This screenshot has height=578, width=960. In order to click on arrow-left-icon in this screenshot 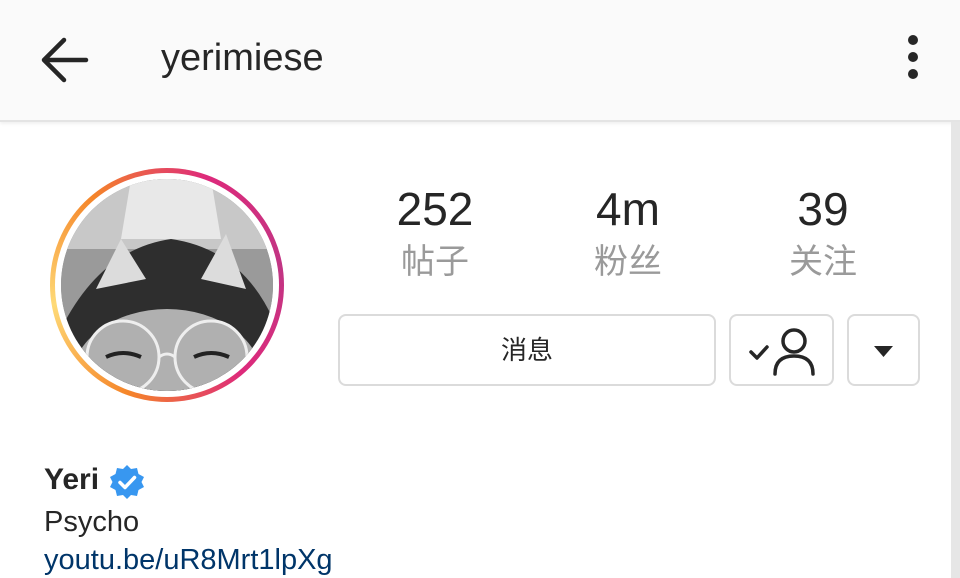, I will do `click(65, 60)`.